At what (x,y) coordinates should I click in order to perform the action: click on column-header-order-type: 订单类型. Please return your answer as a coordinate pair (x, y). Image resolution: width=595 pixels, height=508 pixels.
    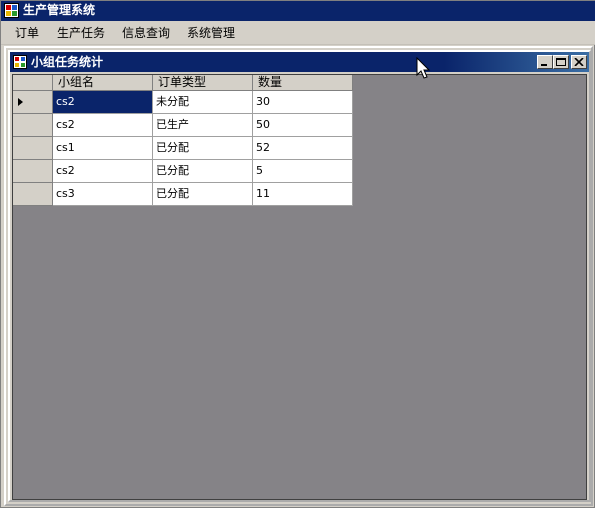
    Looking at the image, I should click on (203, 83).